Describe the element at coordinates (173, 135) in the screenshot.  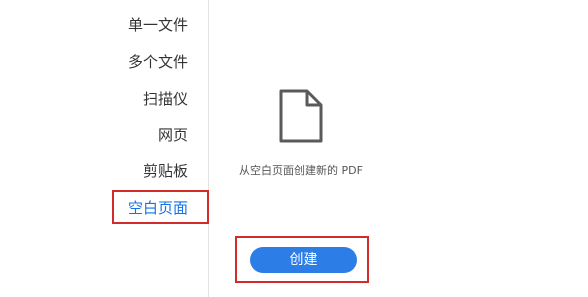
I see `sidebar-item-web-page: 网页` at that location.